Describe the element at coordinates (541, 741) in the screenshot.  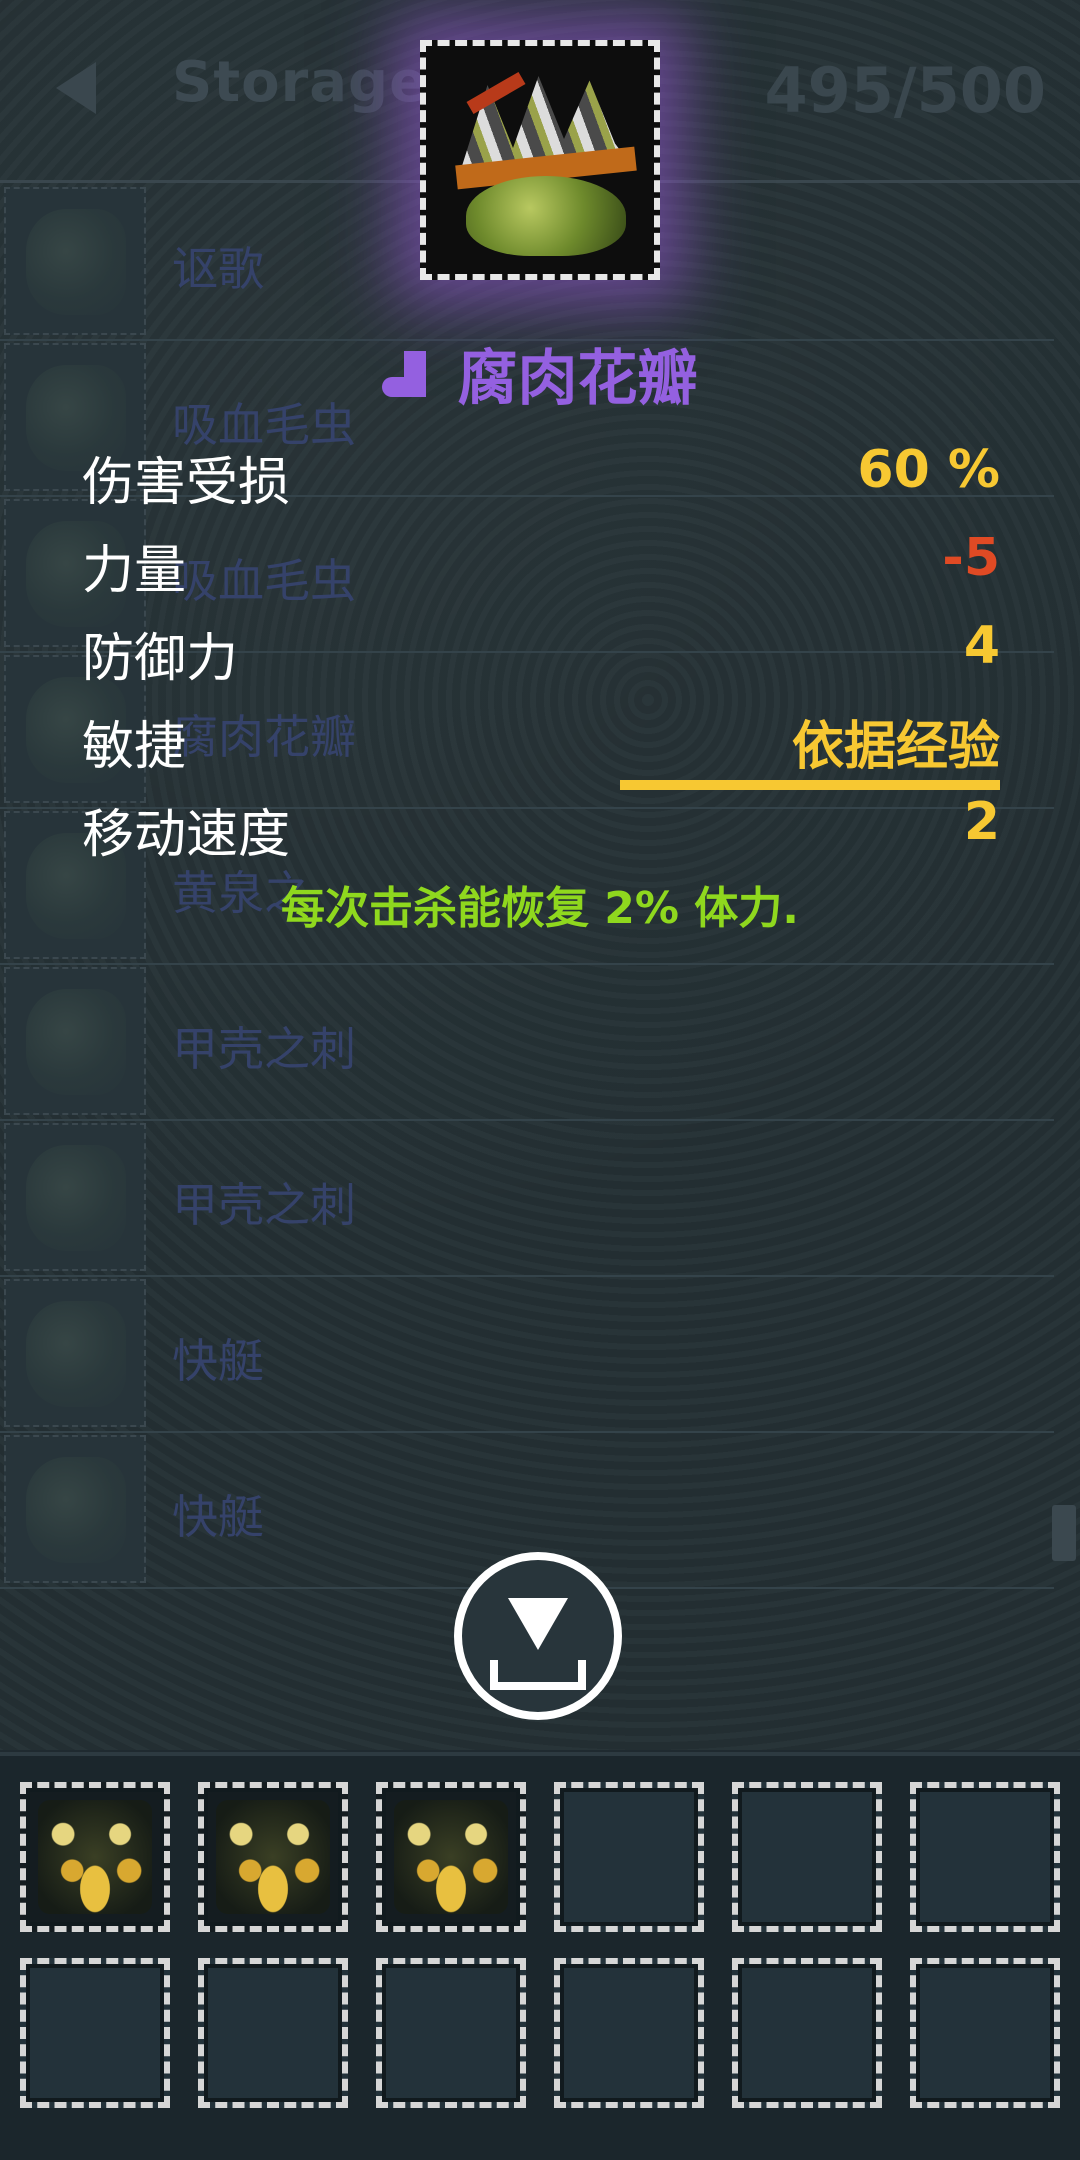
I see `stat-row: 敏捷 依据经验` at that location.